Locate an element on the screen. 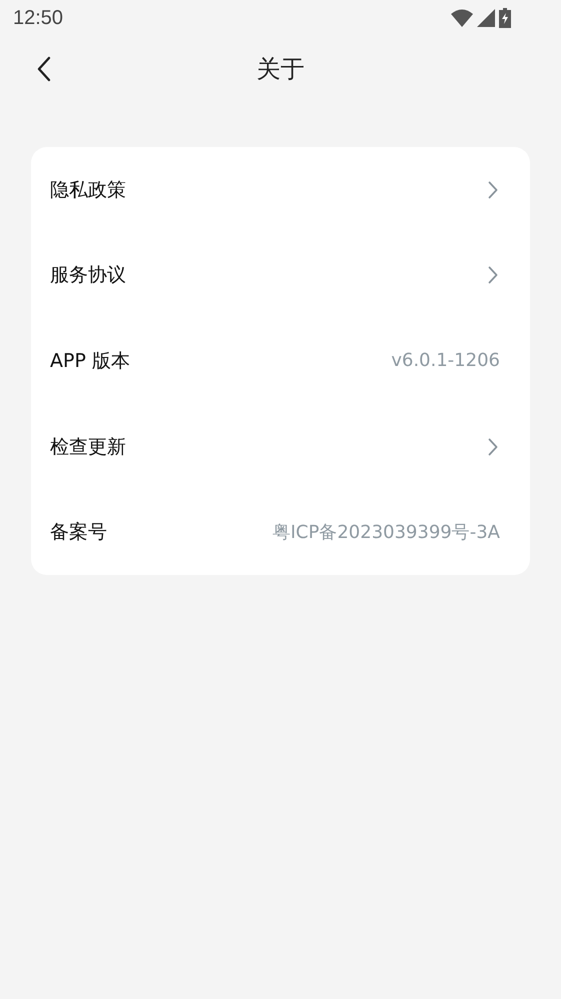 The width and height of the screenshot is (561, 999). menu-item: 检查更新 is located at coordinates (280, 447).